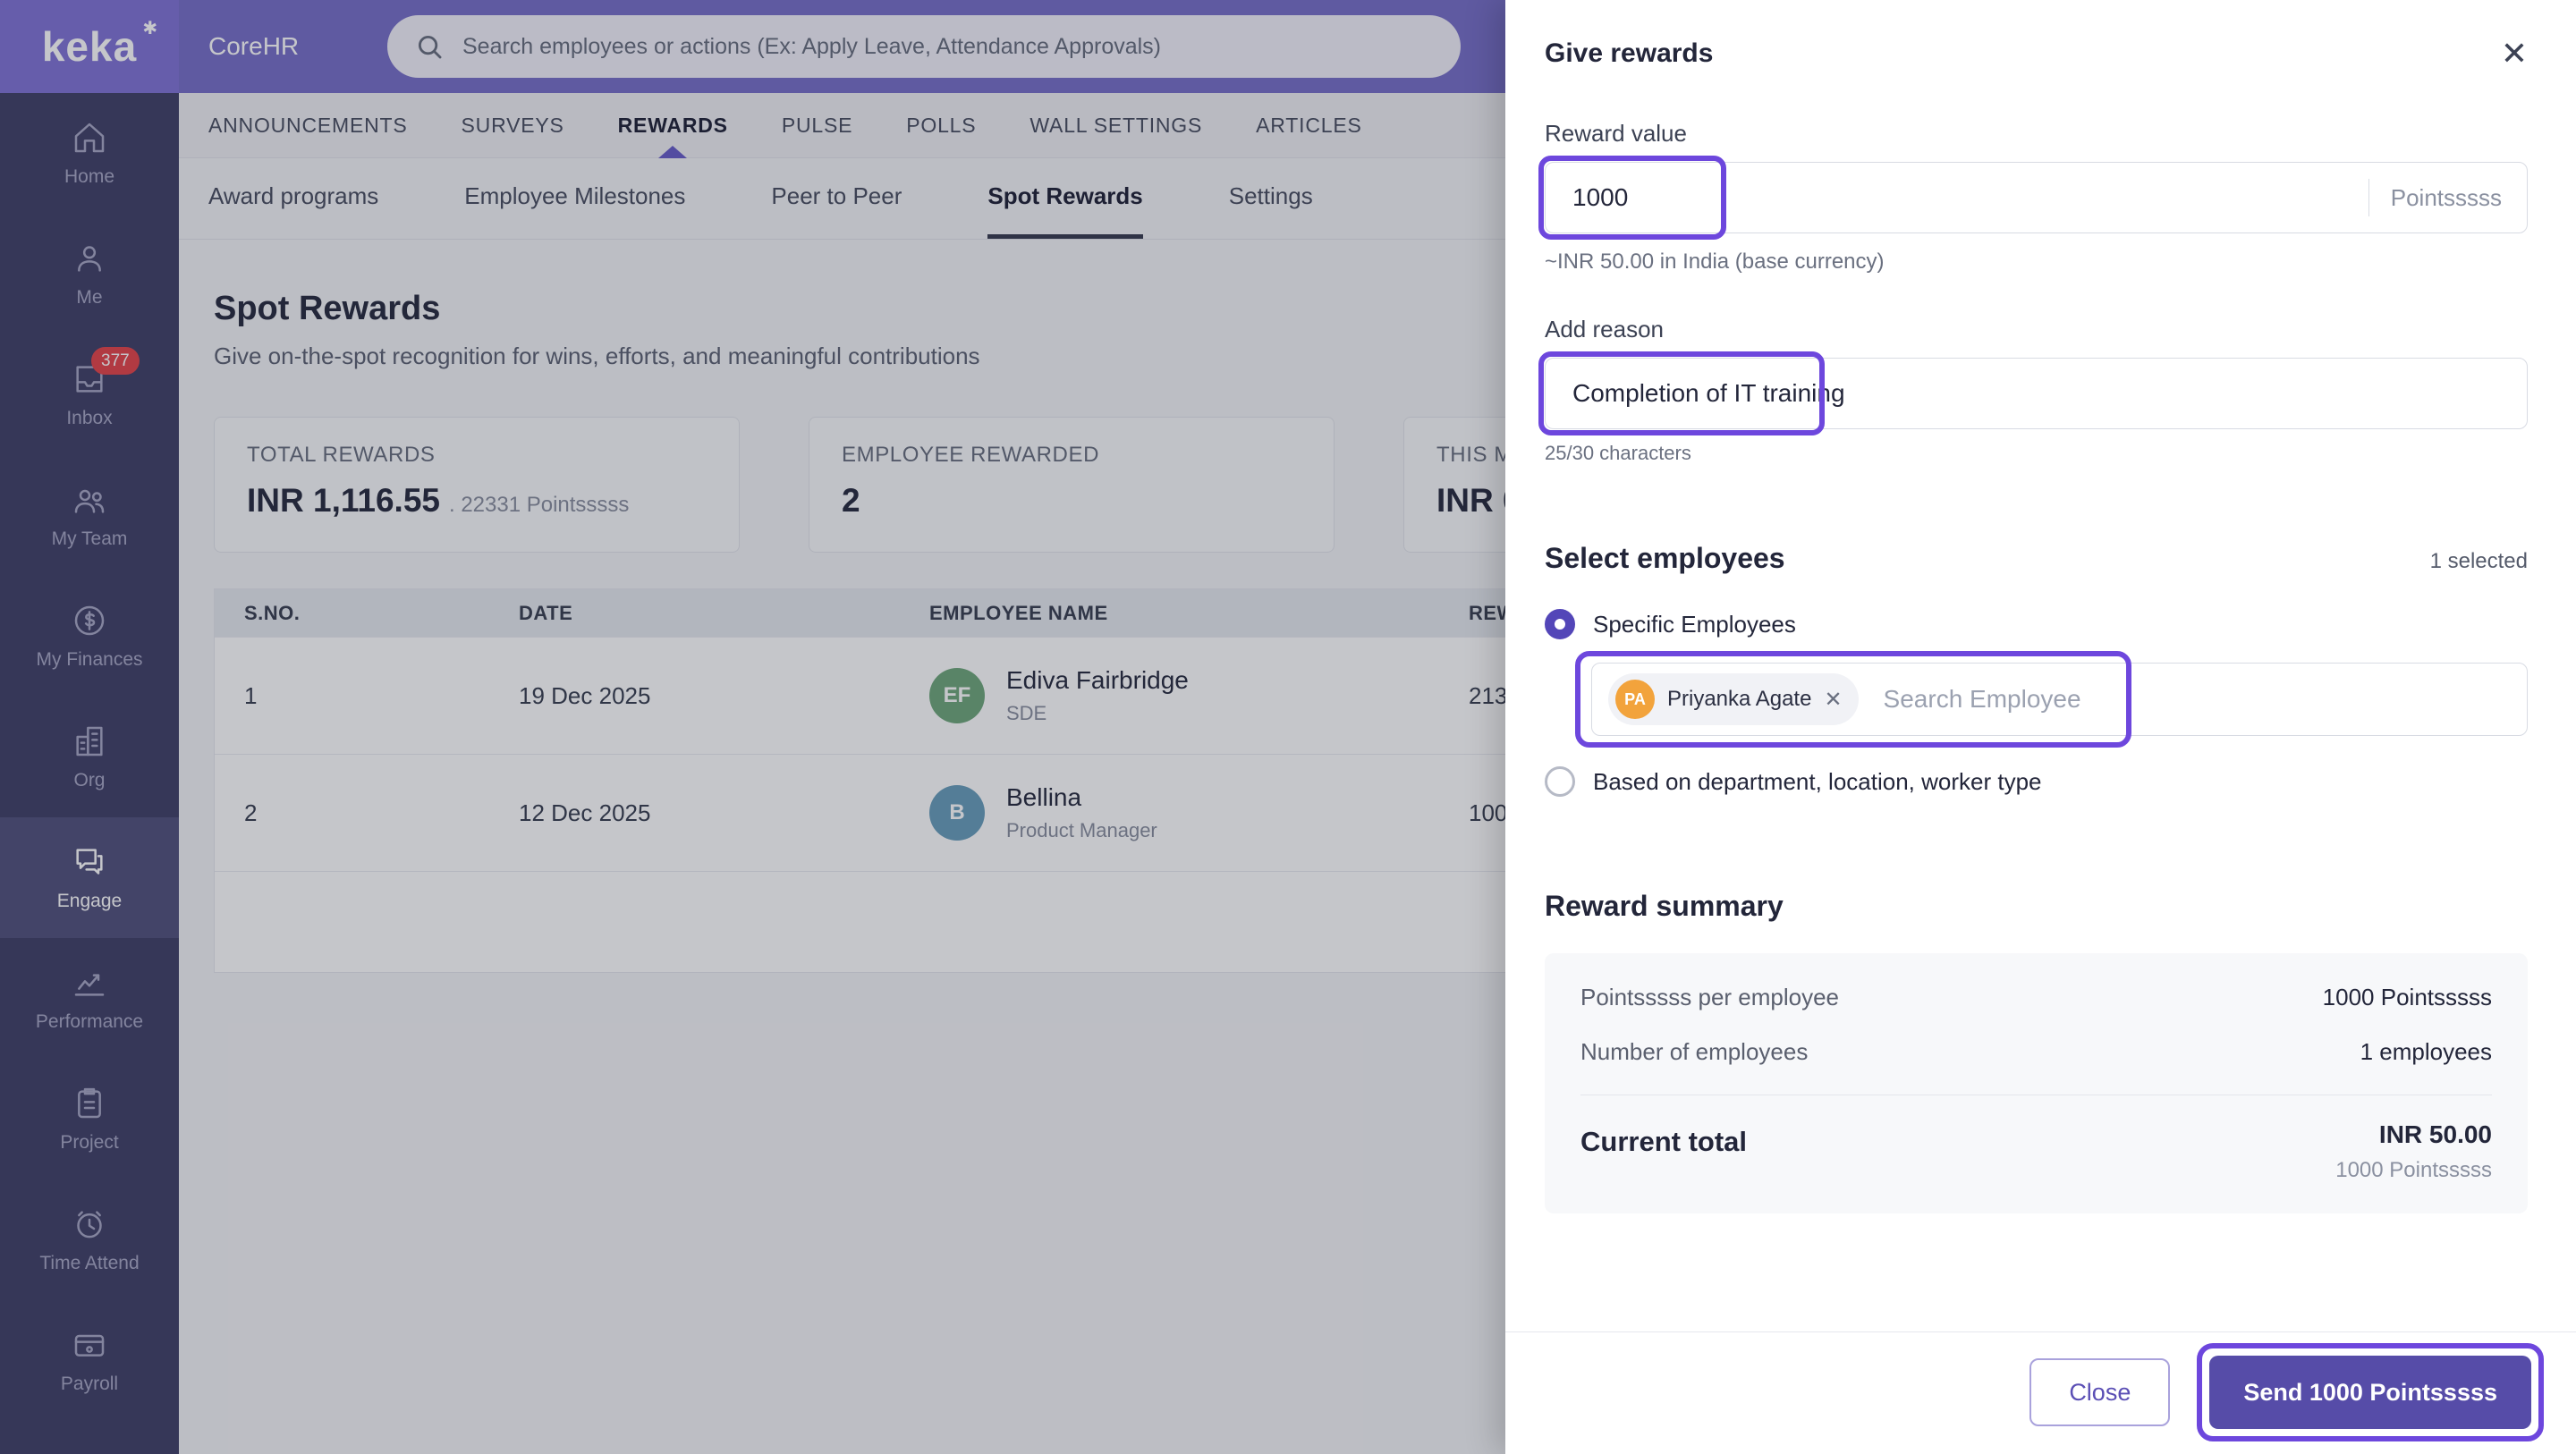  I want to click on chip-avatar: PA, so click(1635, 700).